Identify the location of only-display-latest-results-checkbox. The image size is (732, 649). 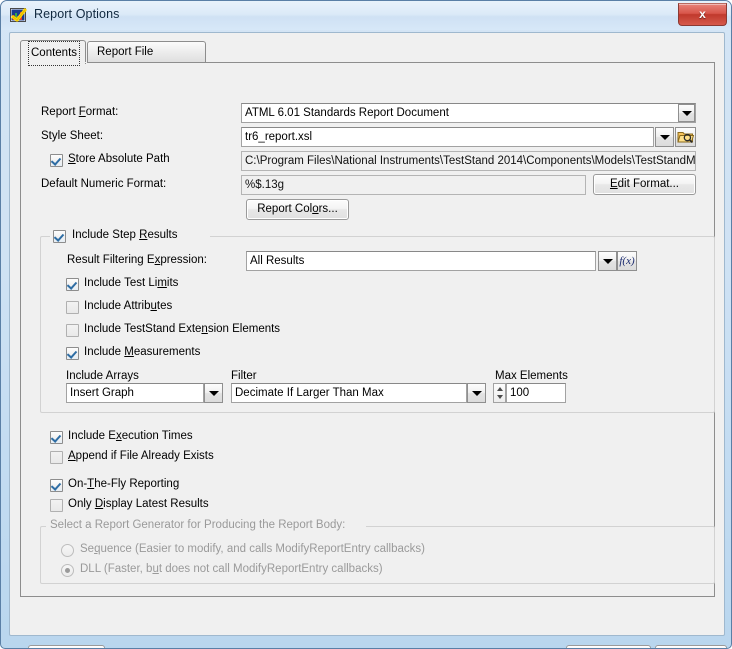
(56, 505).